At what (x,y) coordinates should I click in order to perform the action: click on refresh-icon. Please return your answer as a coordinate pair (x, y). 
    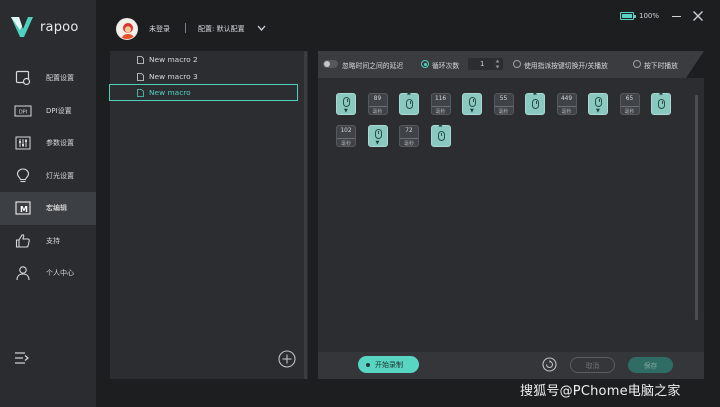
    Looking at the image, I should click on (549, 364).